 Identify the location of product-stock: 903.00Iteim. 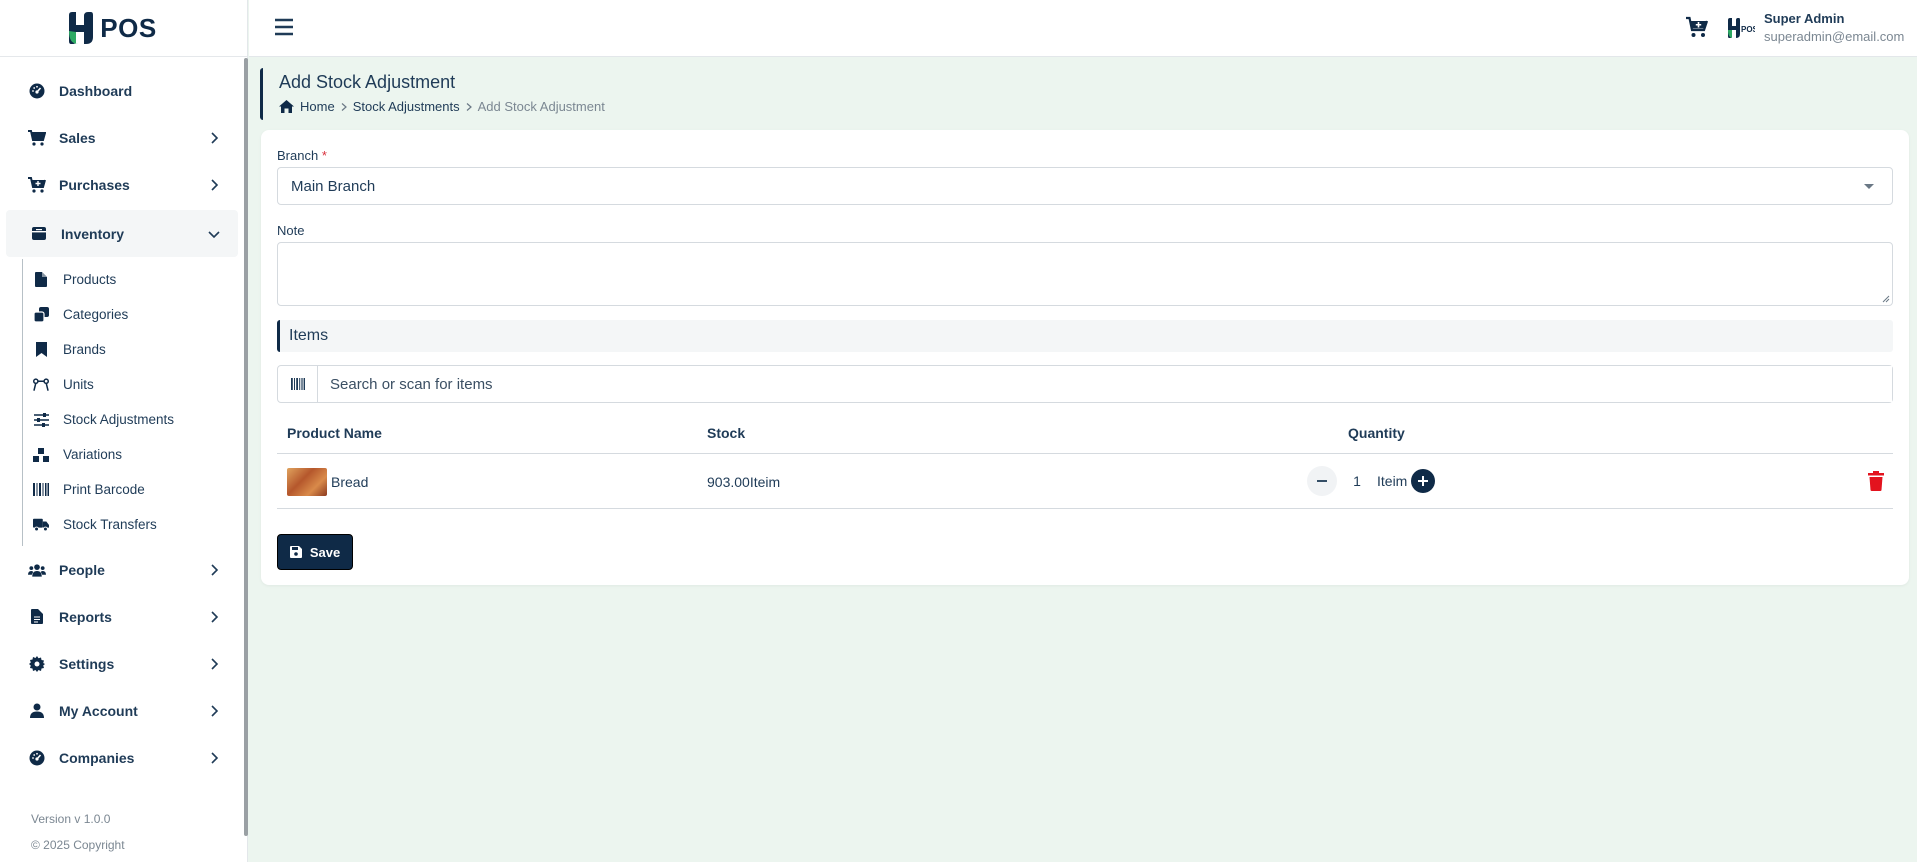
(744, 482).